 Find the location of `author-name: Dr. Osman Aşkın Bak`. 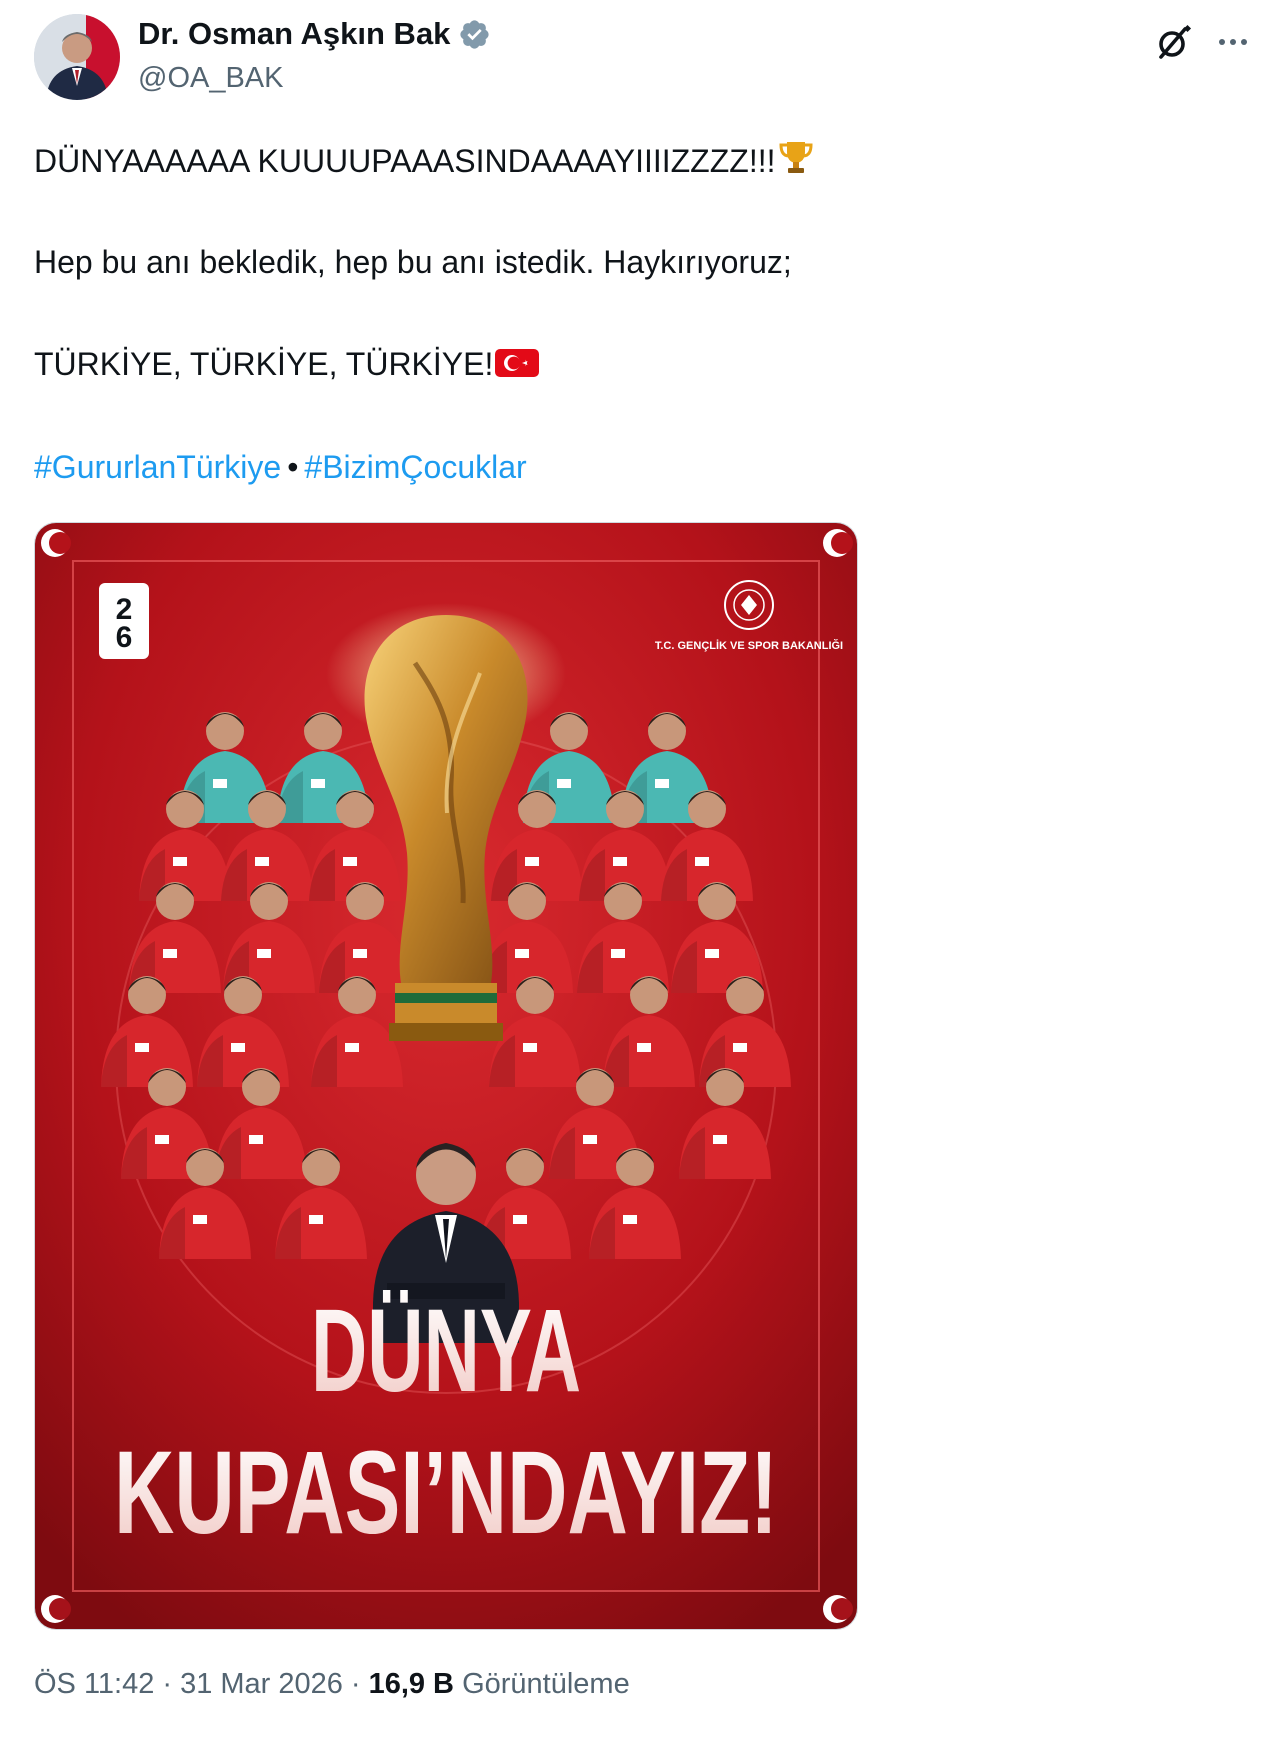

author-name: Dr. Osman Aşkın Bak is located at coordinates (294, 34).